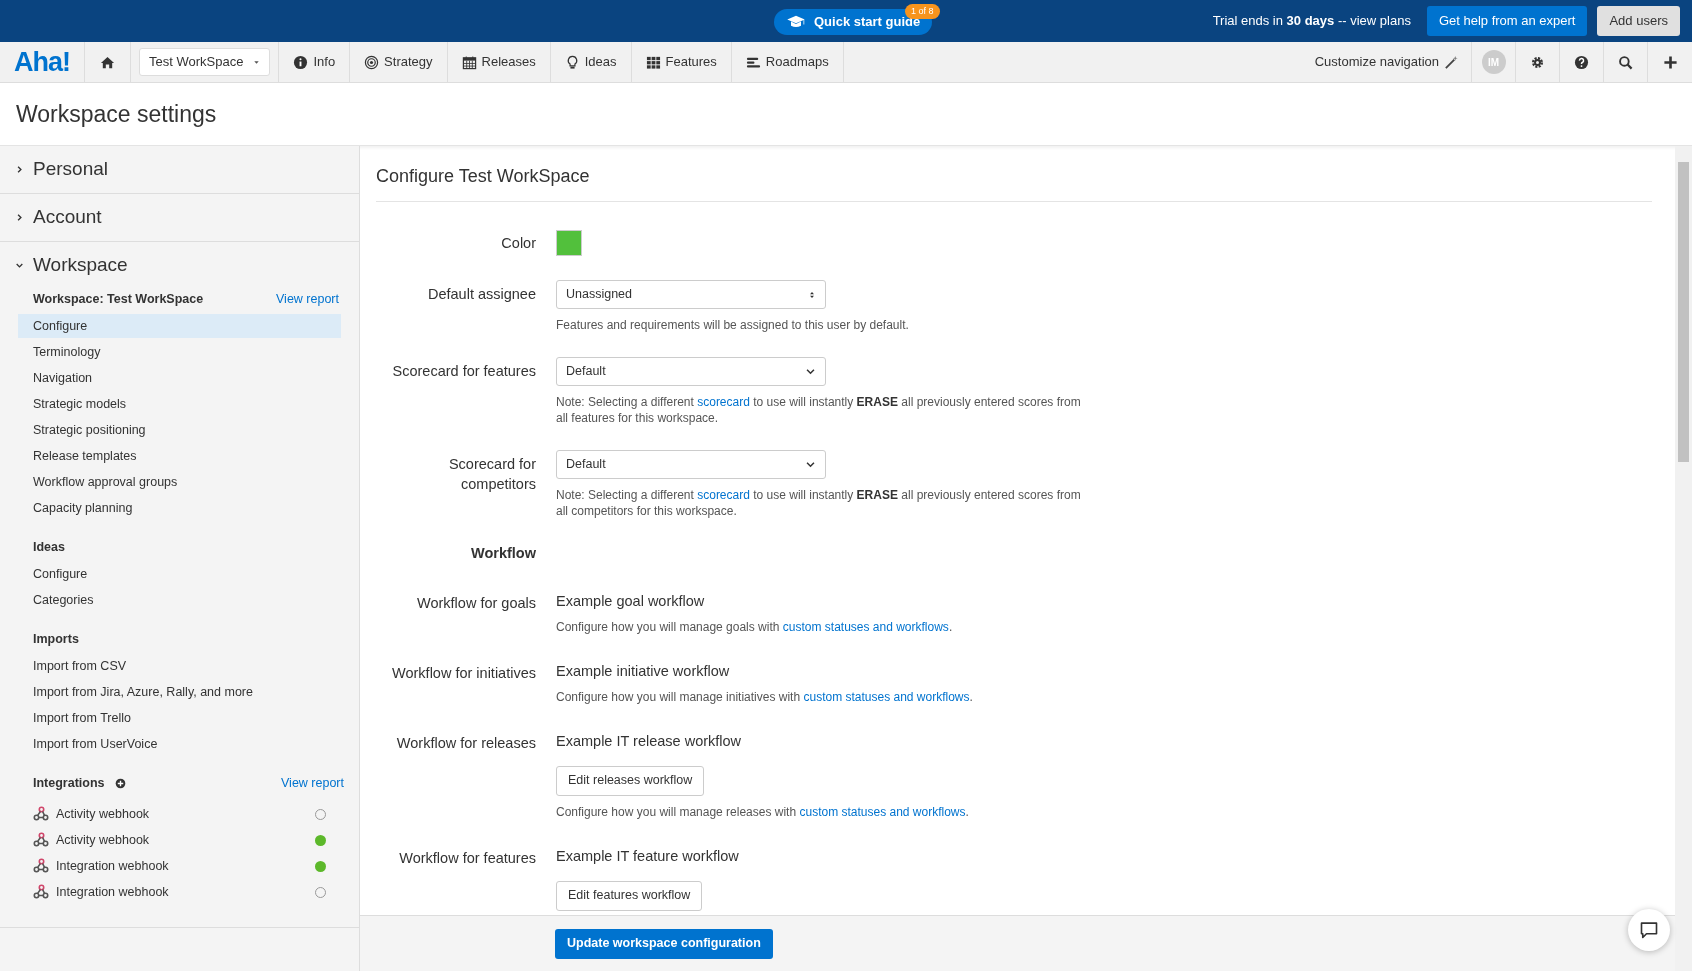 This screenshot has width=1692, height=971. I want to click on field-label: Workflow for goals, so click(476, 602).